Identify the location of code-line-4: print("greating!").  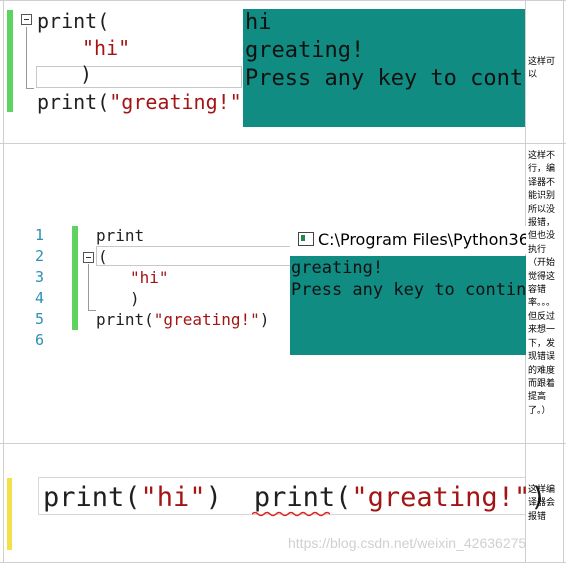
(145, 102).